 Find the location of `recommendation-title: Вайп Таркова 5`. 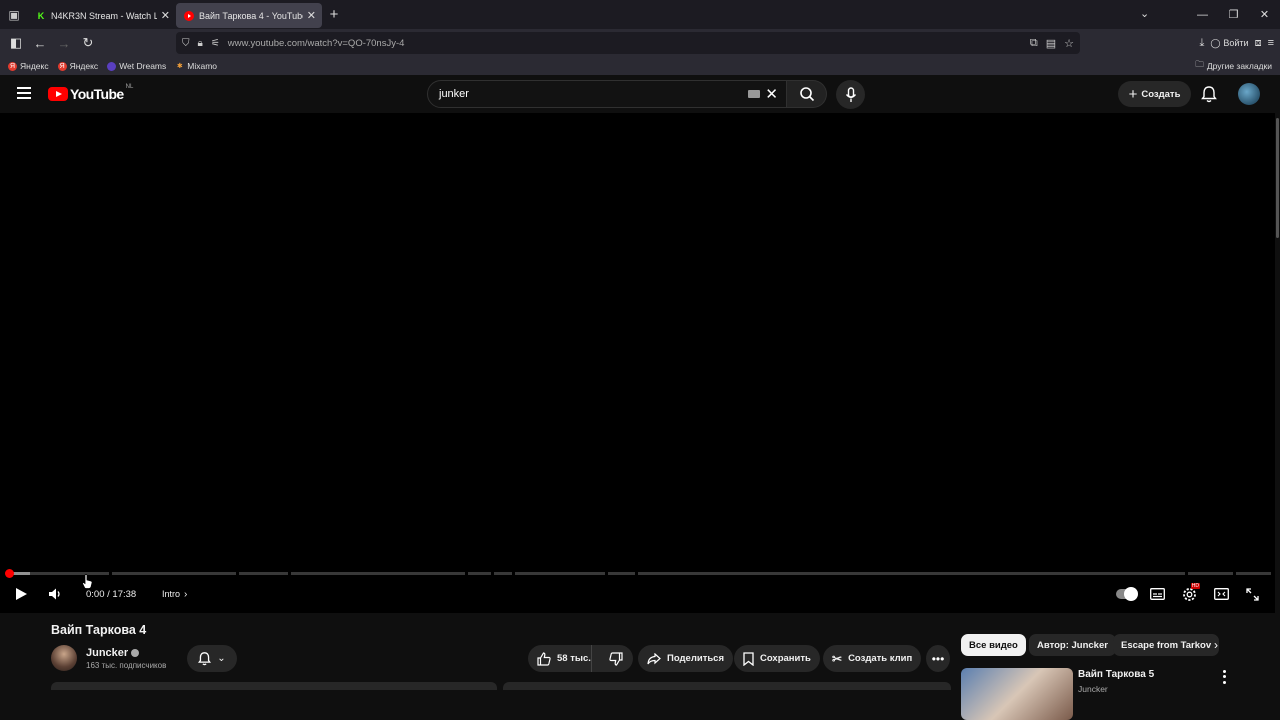

recommendation-title: Вайп Таркова 5 is located at coordinates (1116, 674).